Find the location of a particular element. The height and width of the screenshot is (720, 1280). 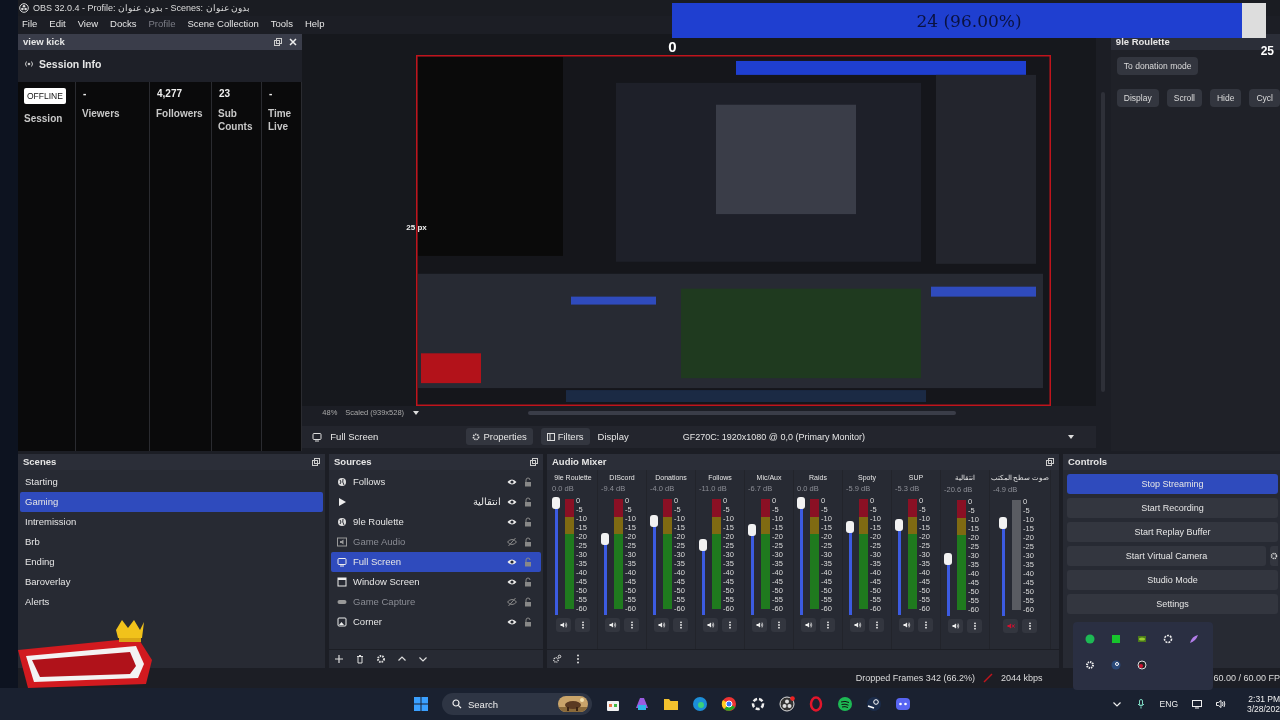

gamepad-icon is located at coordinates (903, 704).